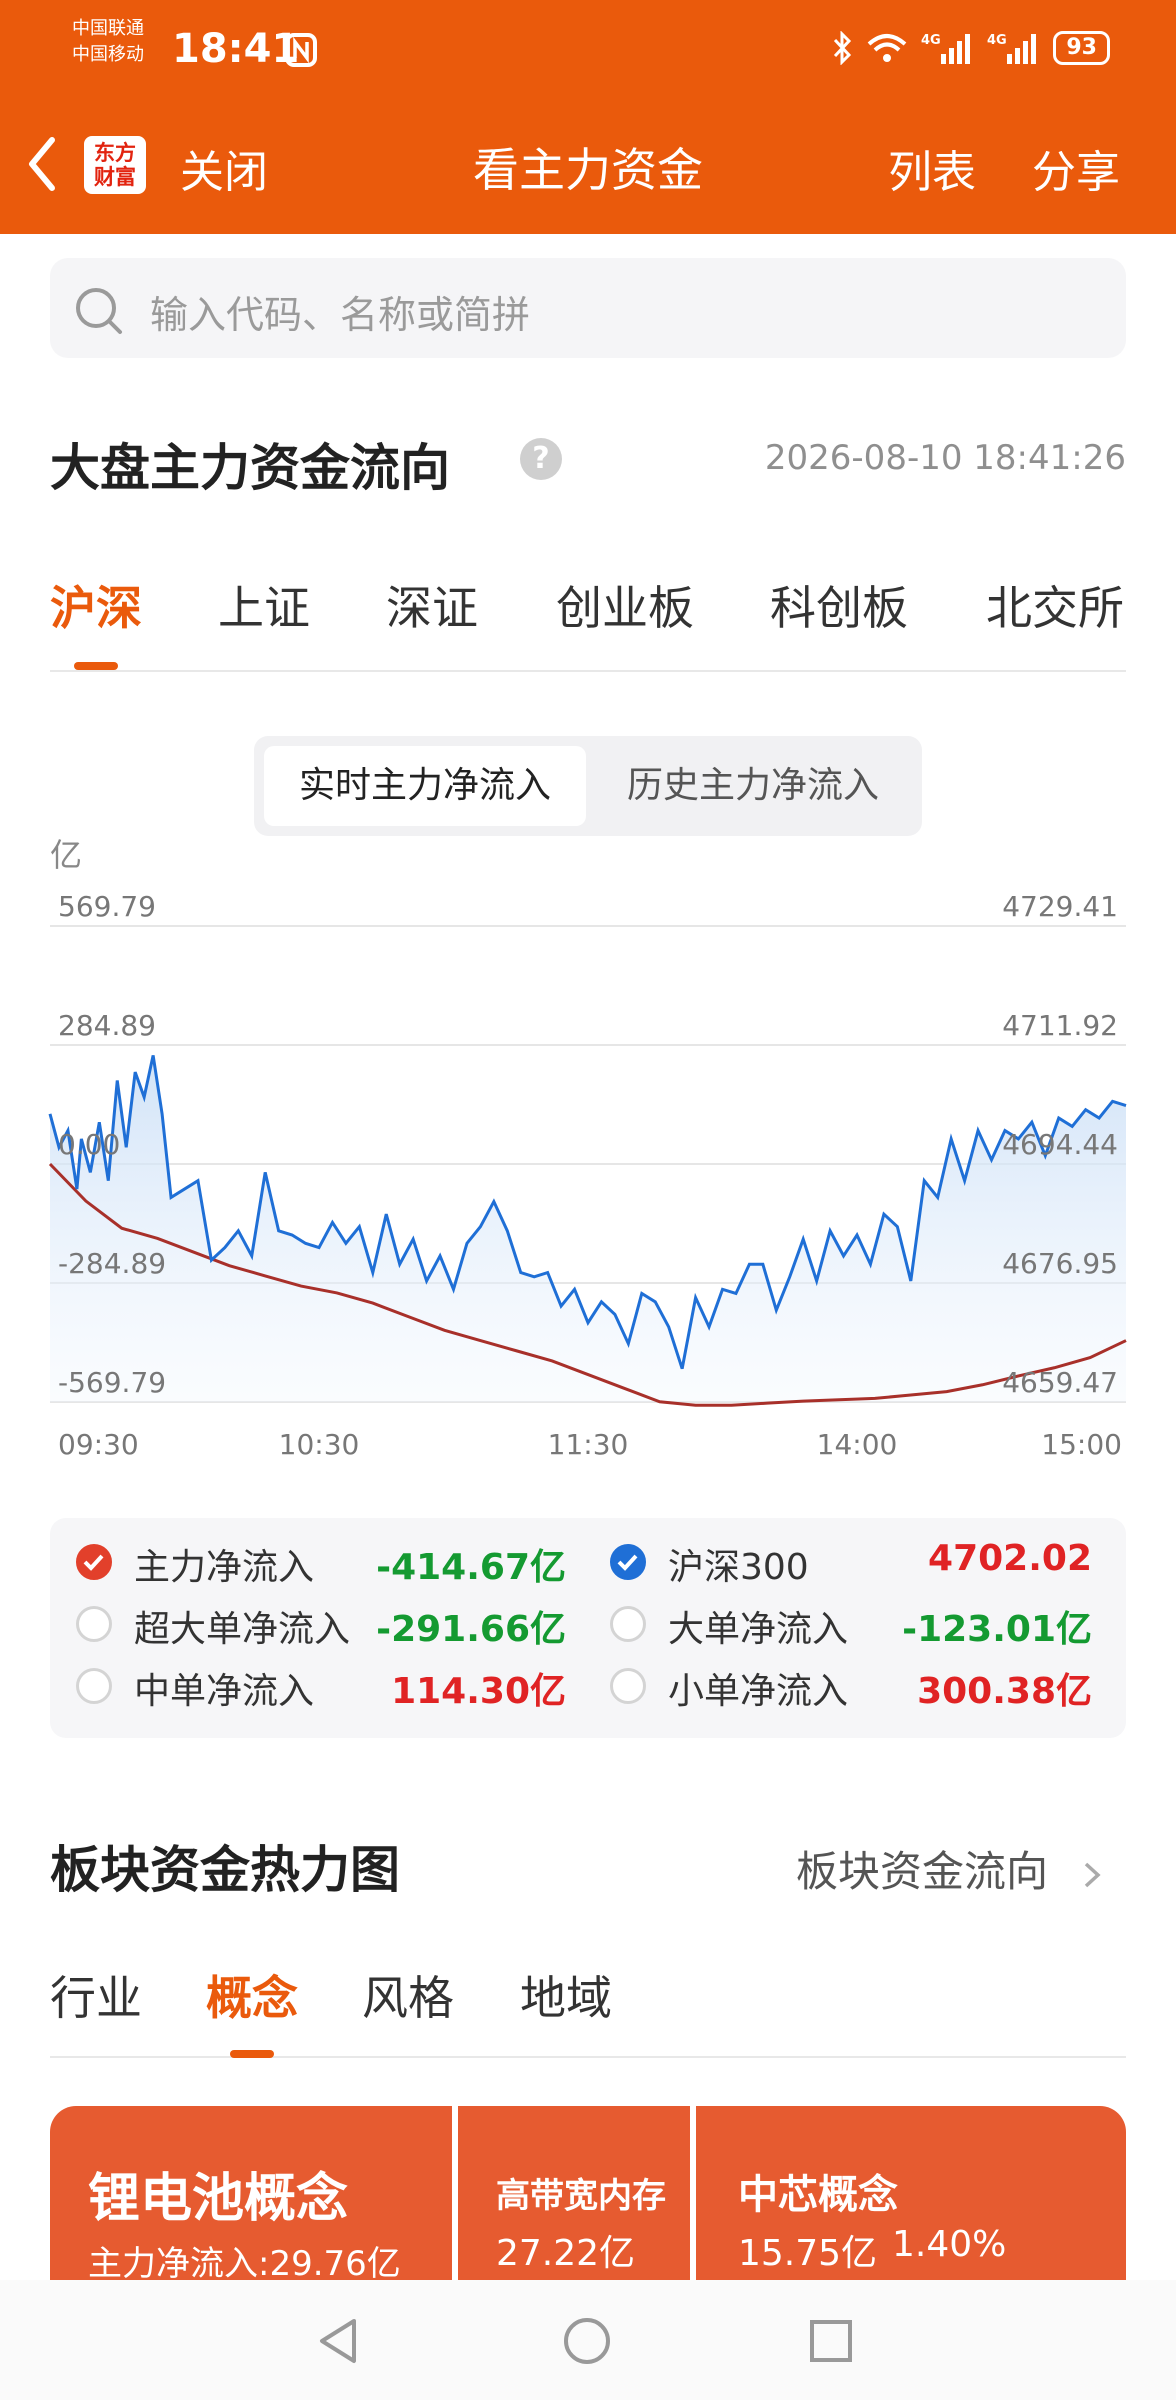 This screenshot has height=2400, width=1176. I want to click on heatmap-tabs: 行业 概念 风格 地域, so click(588, 2010).